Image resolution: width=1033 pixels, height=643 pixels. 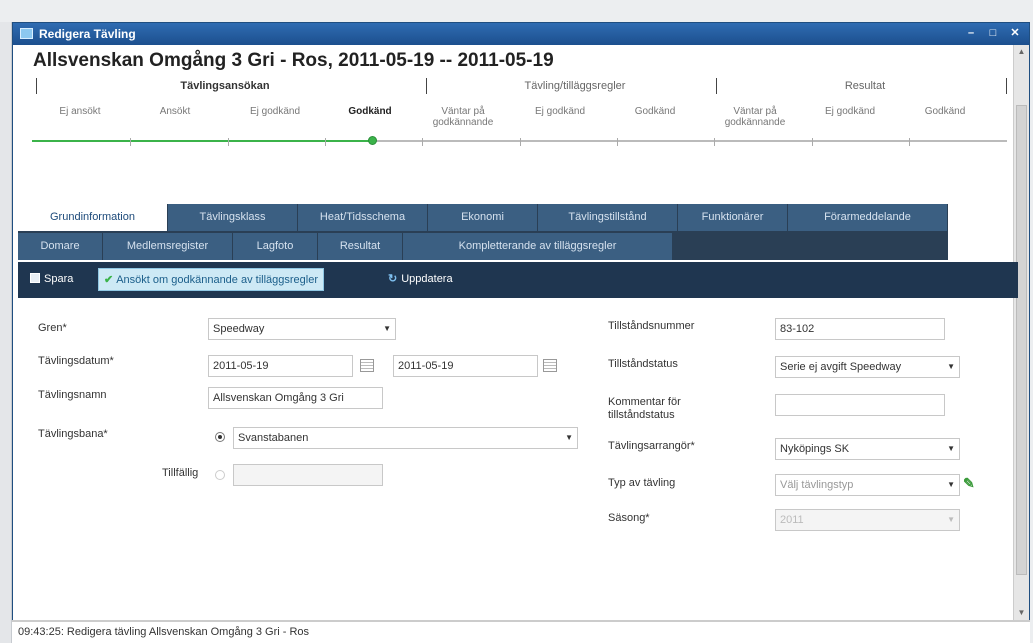 What do you see at coordinates (865, 86) in the screenshot?
I see `stage-title: Resultat` at bounding box center [865, 86].